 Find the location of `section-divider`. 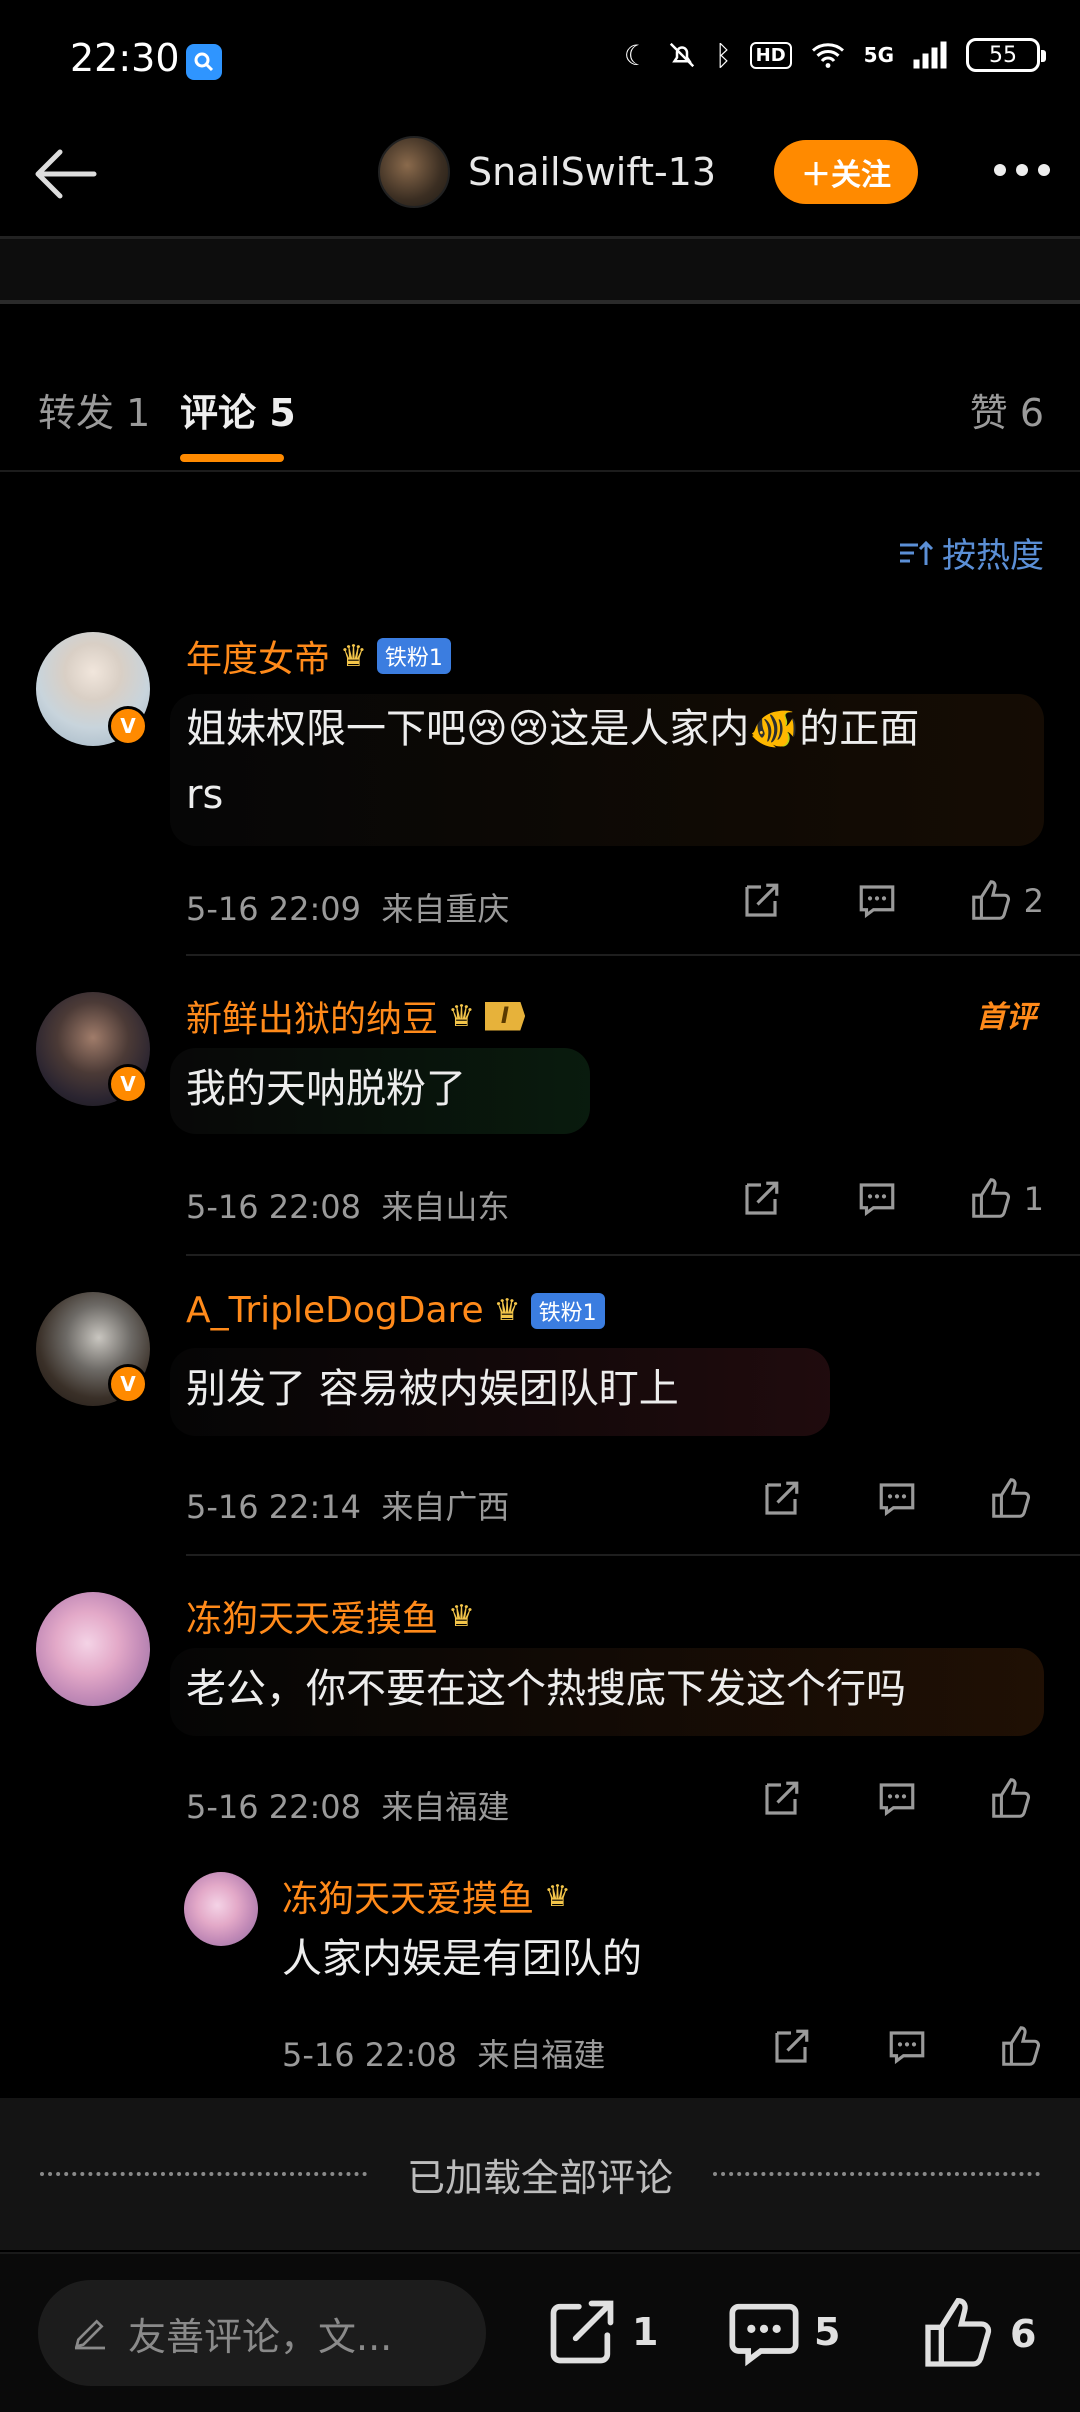

section-divider is located at coordinates (540, 302).